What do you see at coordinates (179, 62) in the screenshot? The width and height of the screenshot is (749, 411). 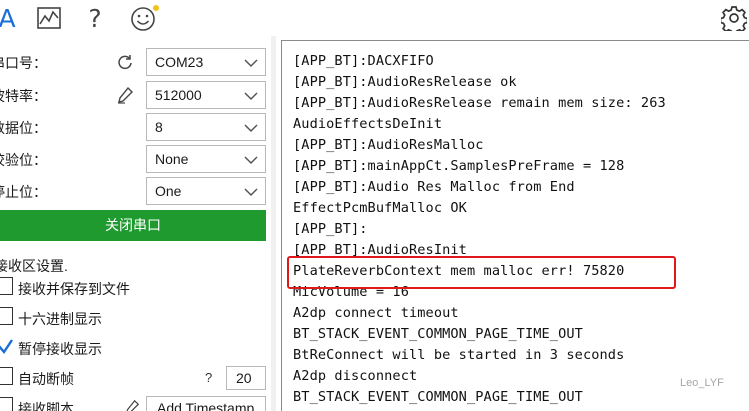 I see `port-value: COM23` at bounding box center [179, 62].